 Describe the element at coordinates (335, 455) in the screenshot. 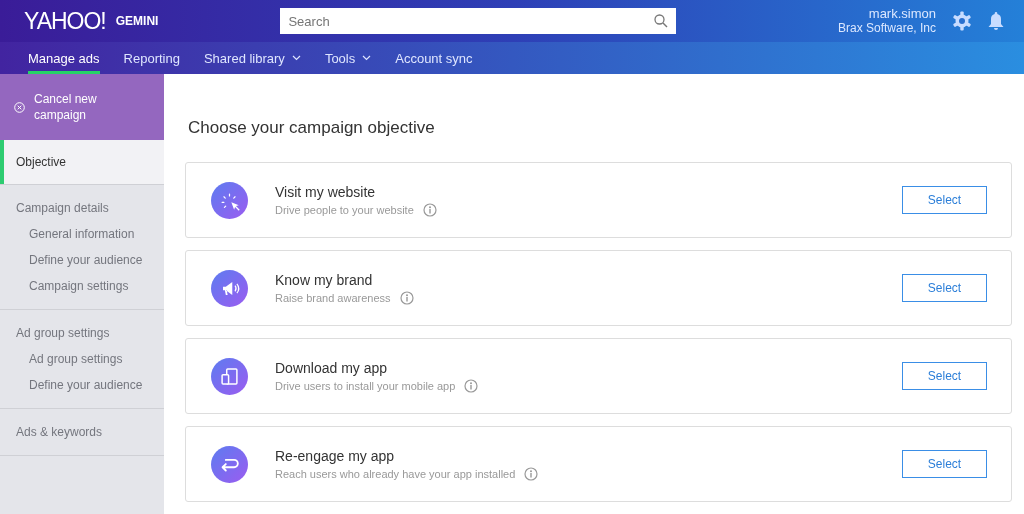

I see `objective-title: Re-engage my app` at that location.